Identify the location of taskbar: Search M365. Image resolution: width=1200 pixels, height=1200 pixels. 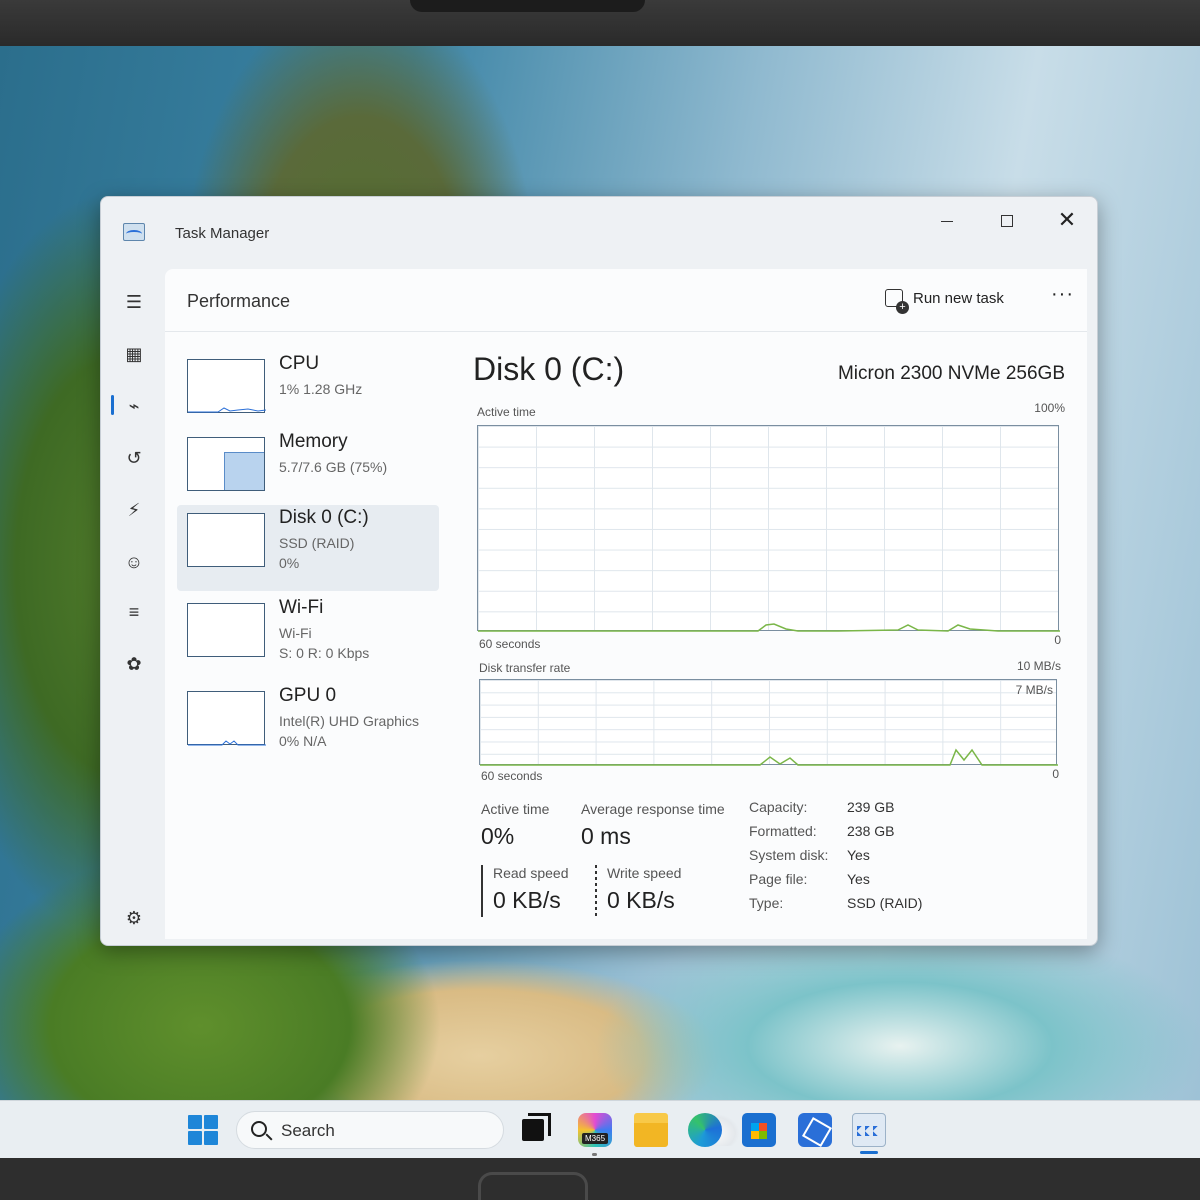
(600, 1129).